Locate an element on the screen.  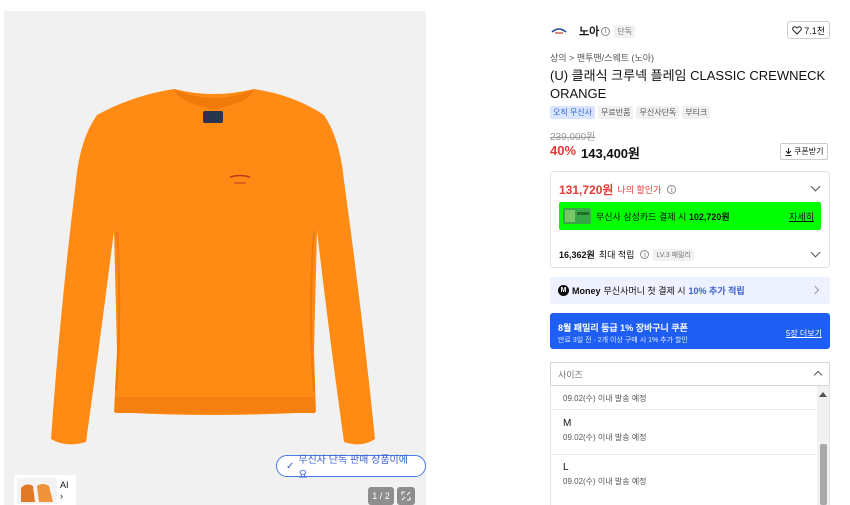
card-detail-link: 자세히 is located at coordinates (801, 216).